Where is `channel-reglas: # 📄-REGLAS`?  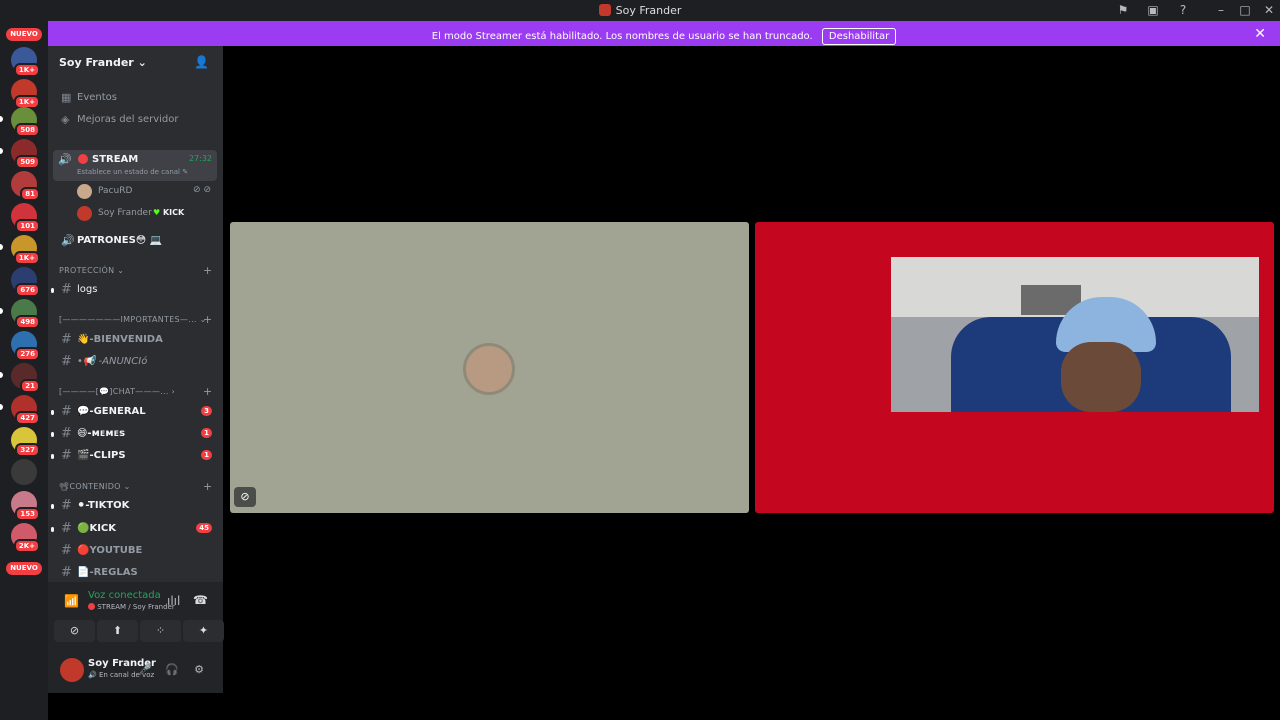 channel-reglas: # 📄-REGLAS is located at coordinates (137, 573).